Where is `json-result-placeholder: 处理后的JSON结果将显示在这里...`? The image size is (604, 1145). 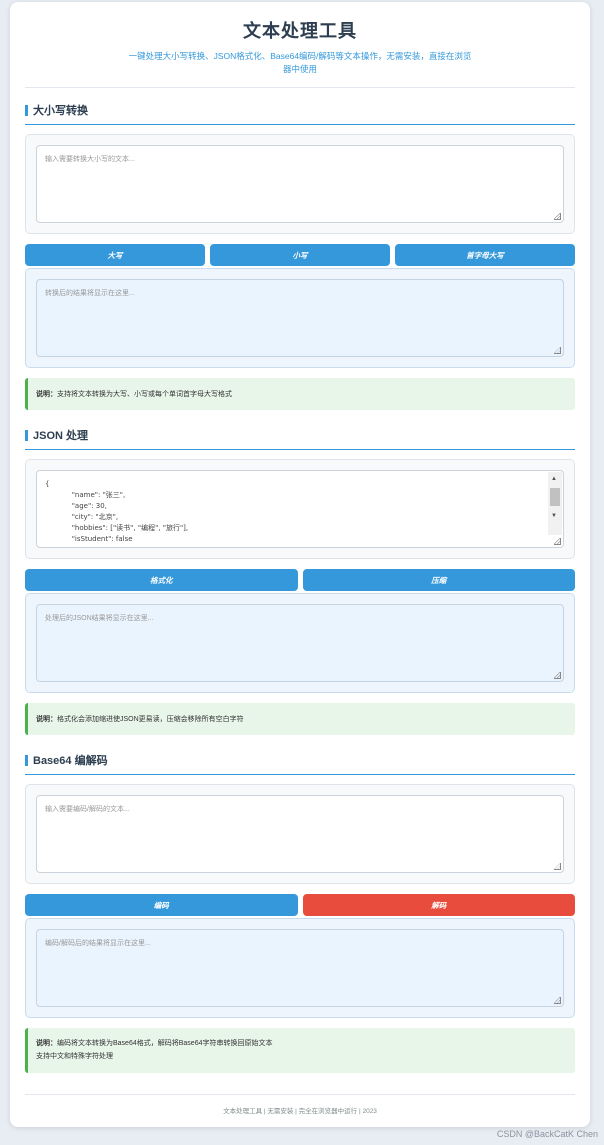 json-result-placeholder: 处理后的JSON结果将显示在这里... is located at coordinates (99, 618).